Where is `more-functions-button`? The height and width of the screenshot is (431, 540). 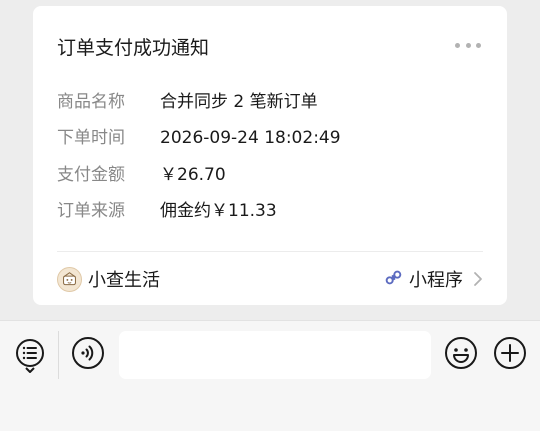
more-functions-button is located at coordinates (510, 355).